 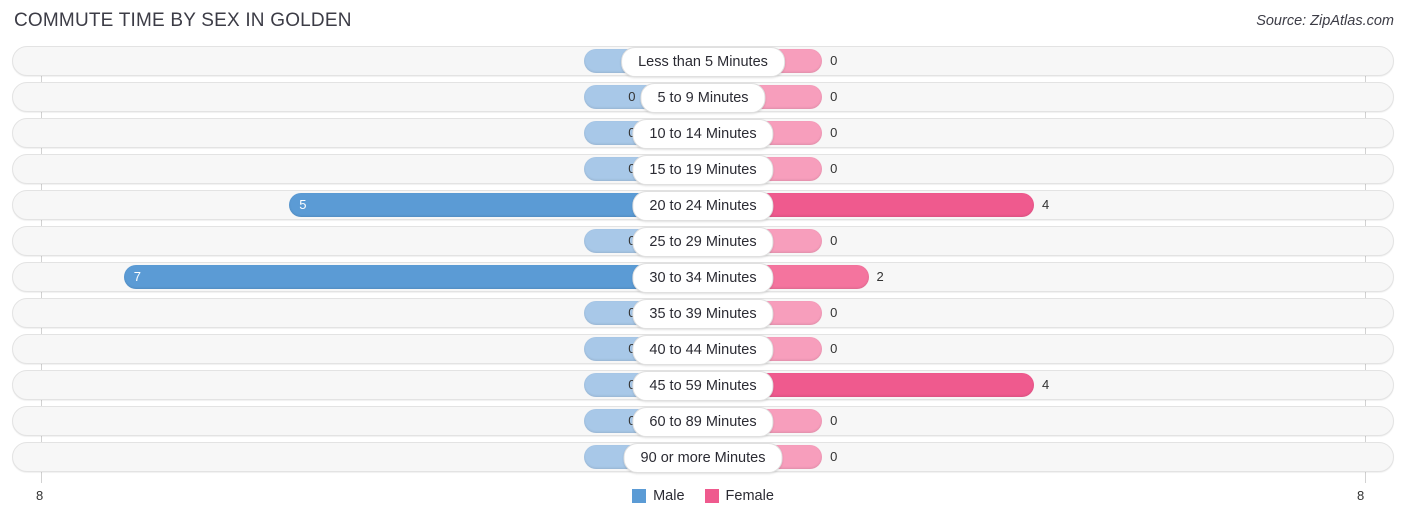 I want to click on chart-row: 00Less than 5 Minutes, so click(x=703, y=61).